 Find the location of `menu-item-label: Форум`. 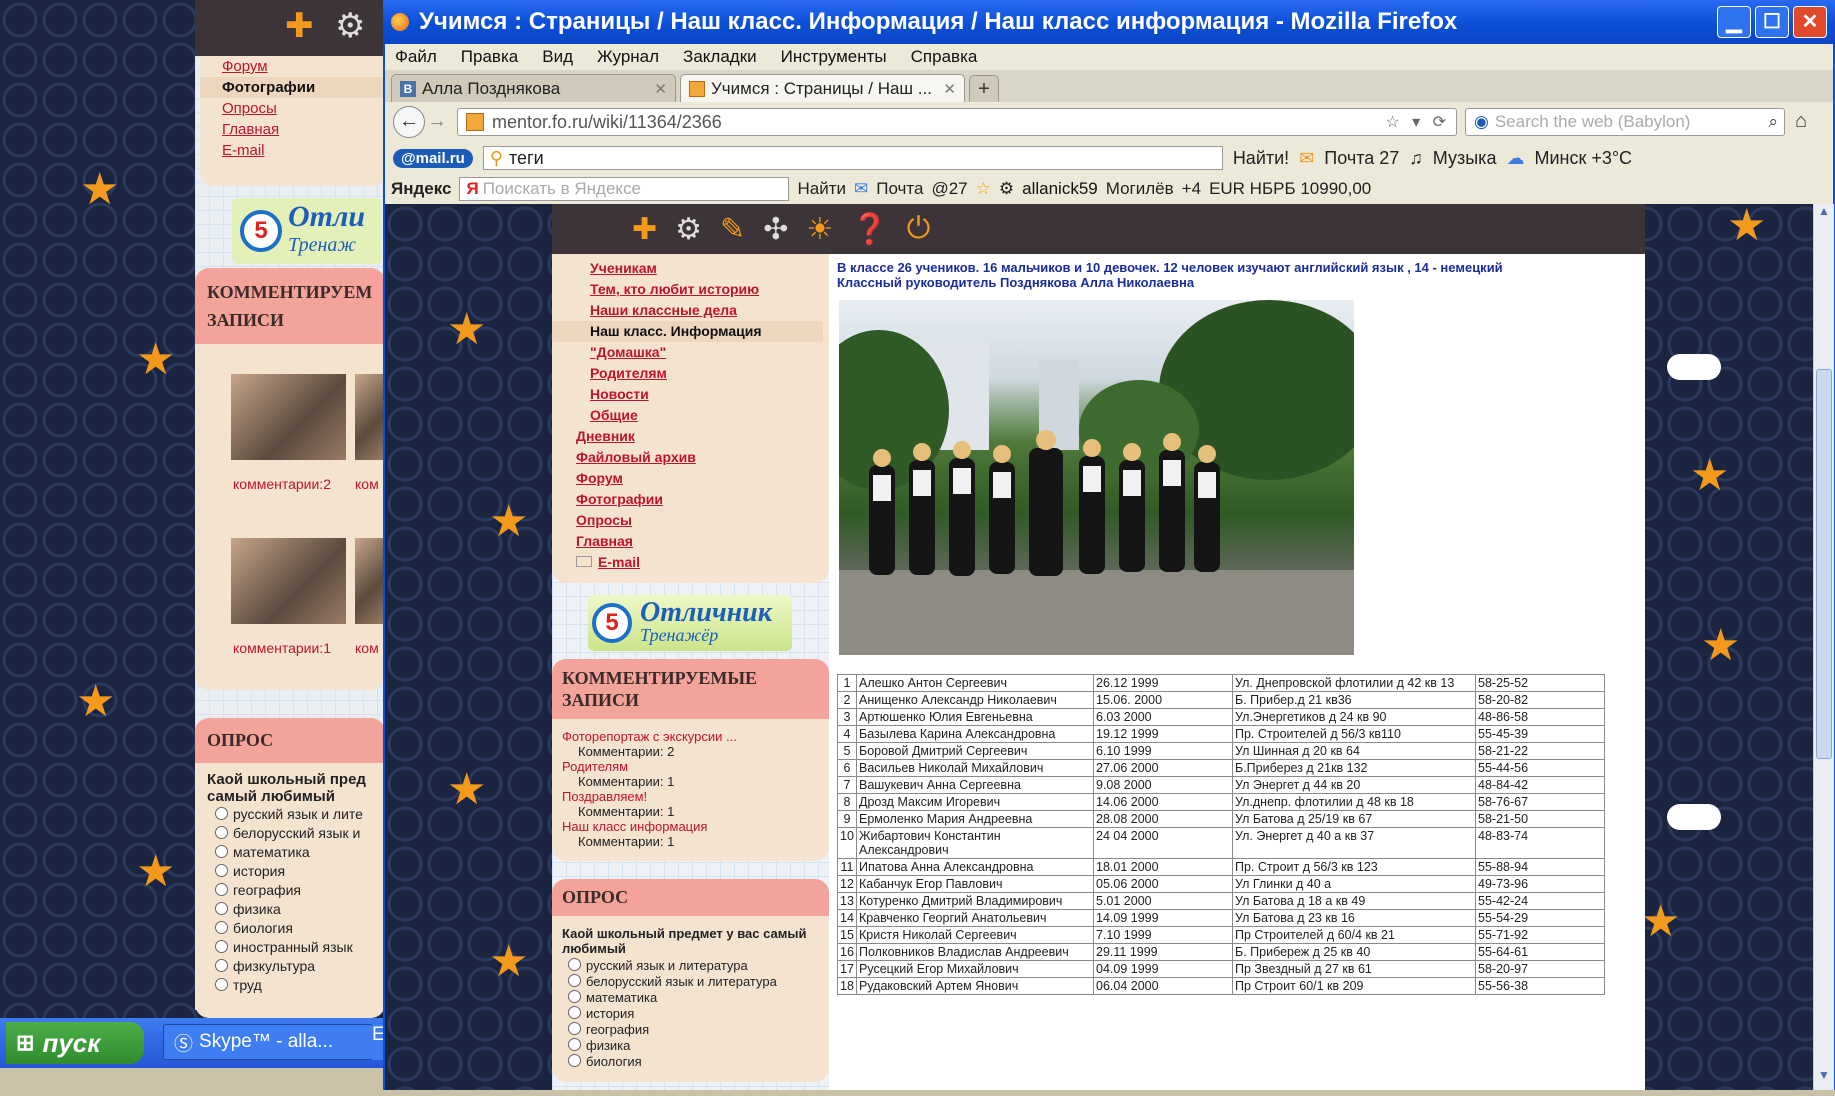

menu-item-label: Форум is located at coordinates (599, 478).